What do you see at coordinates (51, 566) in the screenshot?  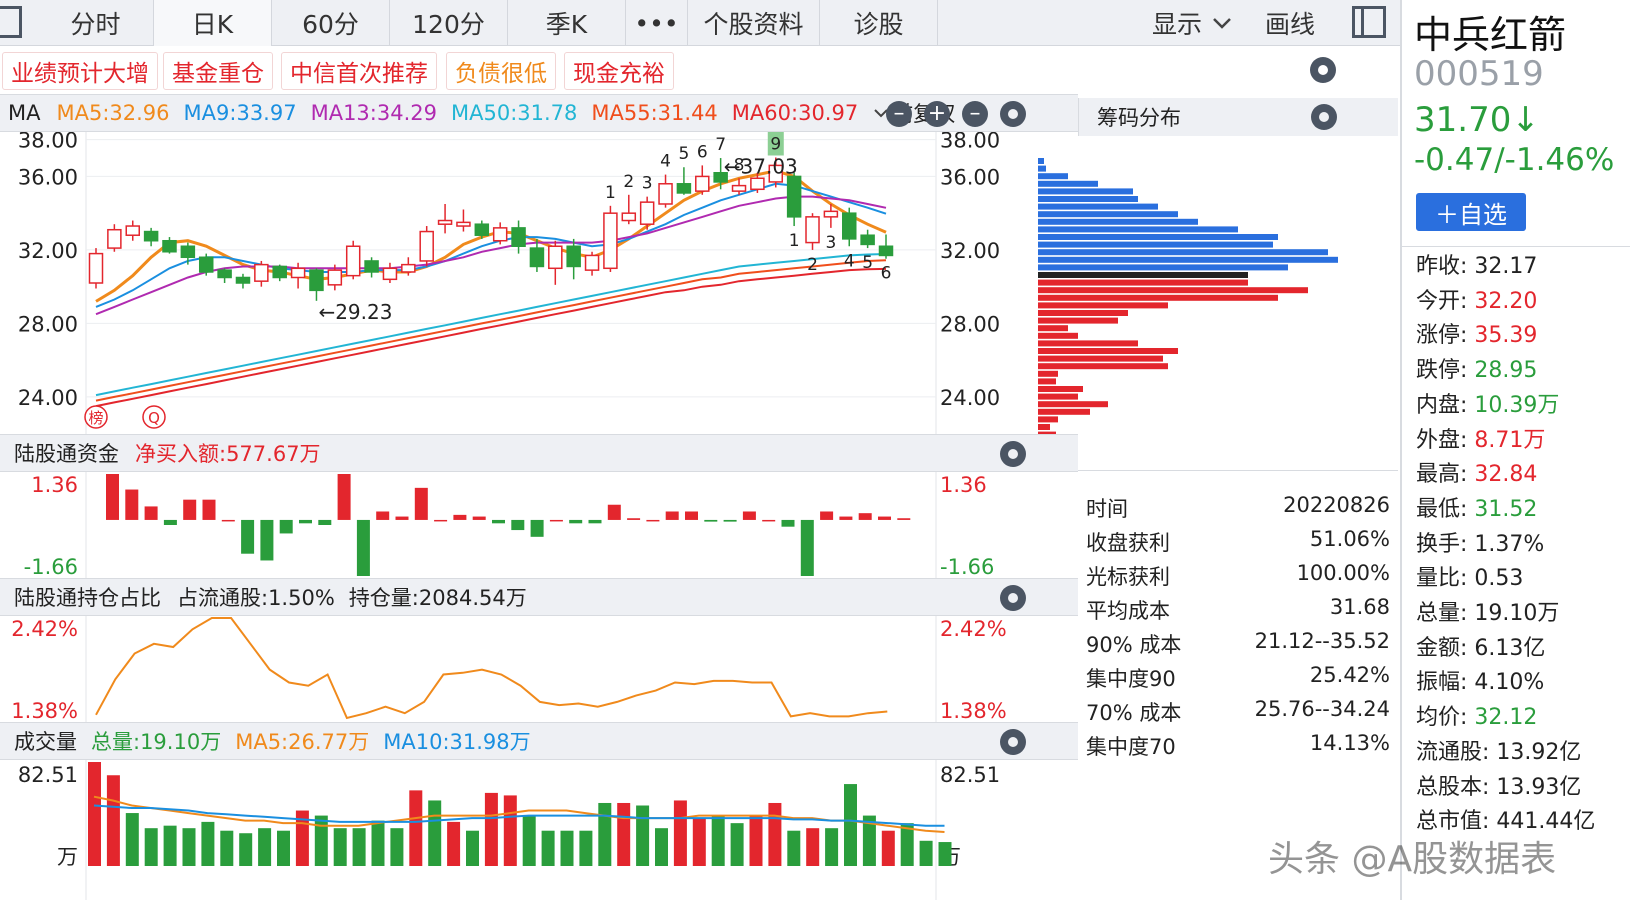 I see `flow-y-bottom-left: -1.66` at bounding box center [51, 566].